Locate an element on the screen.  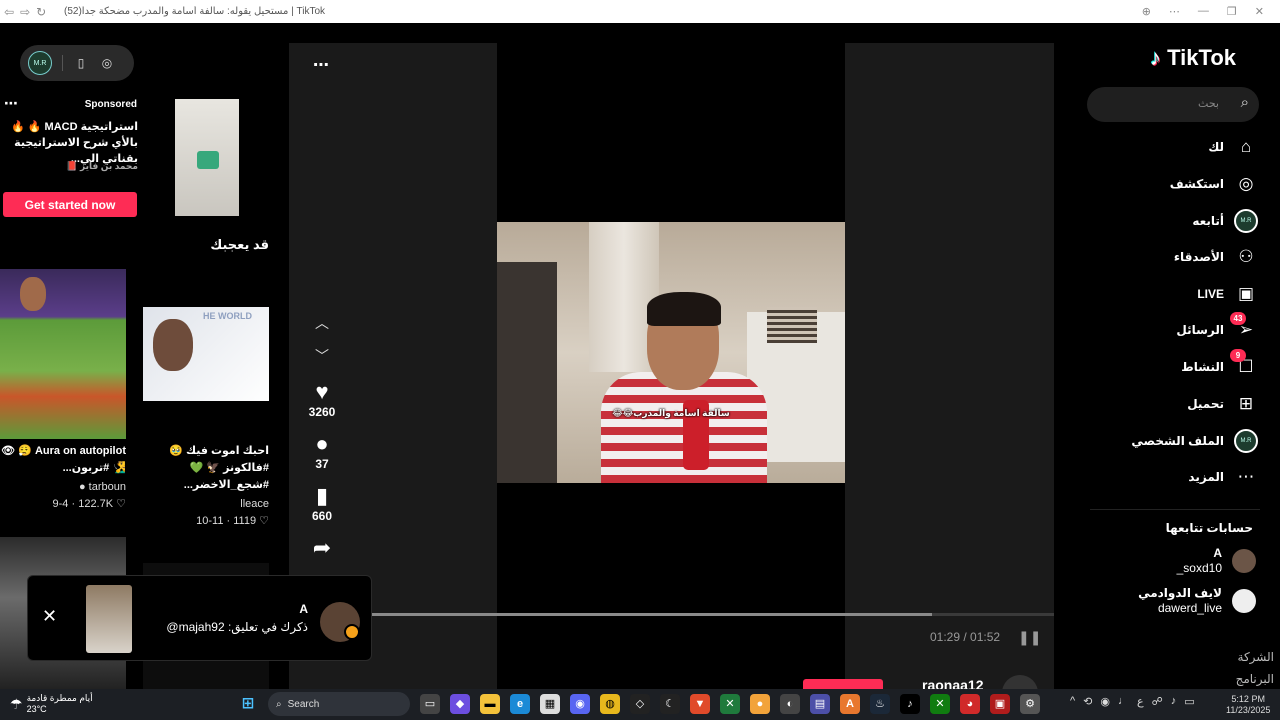
nav-live: LIVE ▣ is located at coordinates (1174, 294).